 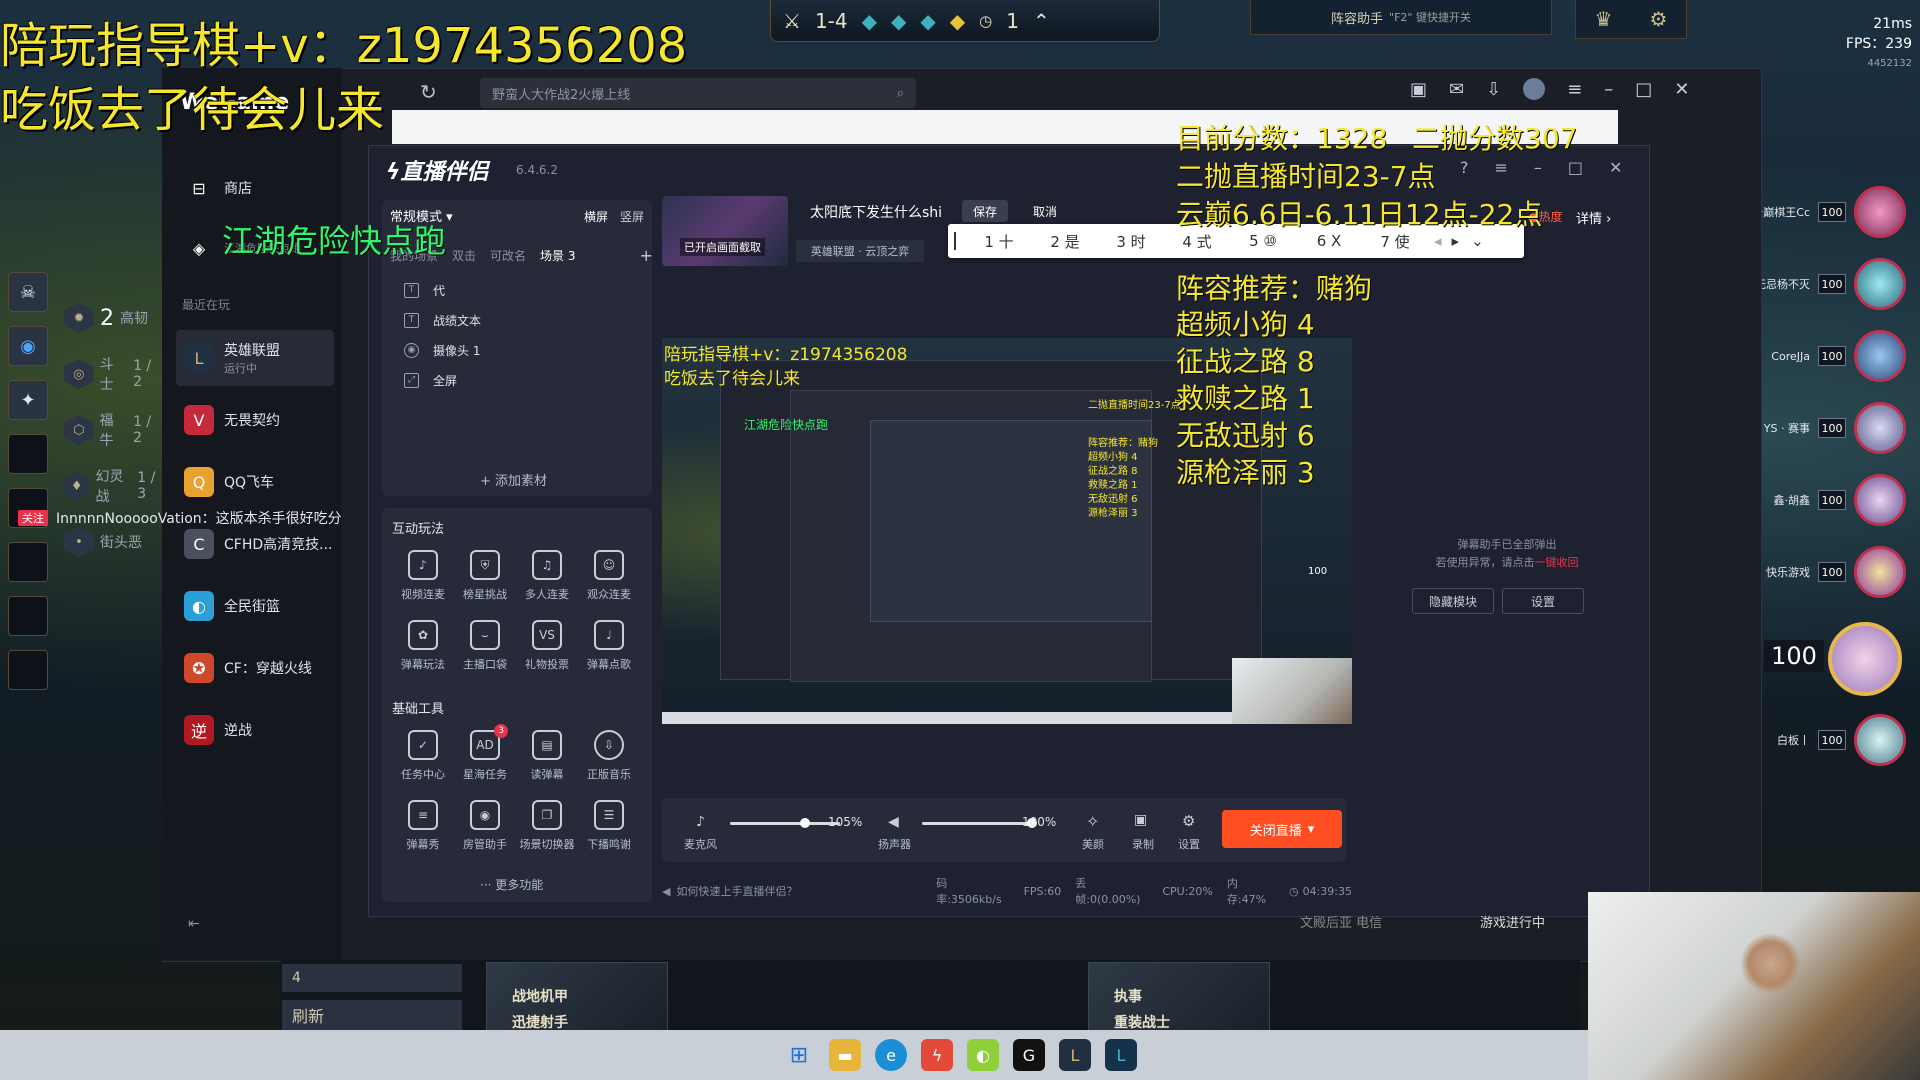 I want to click on tool-scene-switcher: ❐ 场景切换器, so click(x=547, y=831).